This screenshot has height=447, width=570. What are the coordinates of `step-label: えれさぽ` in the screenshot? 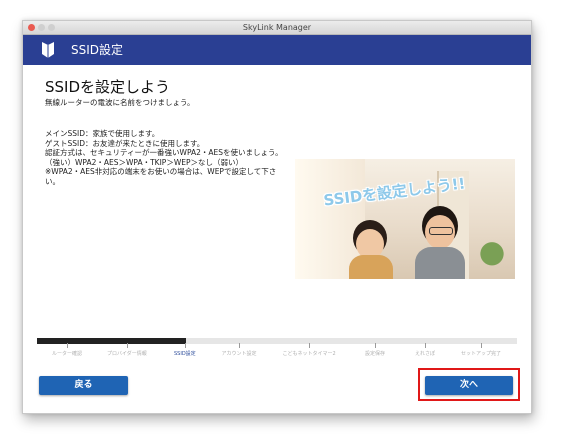 It's located at (425, 354).